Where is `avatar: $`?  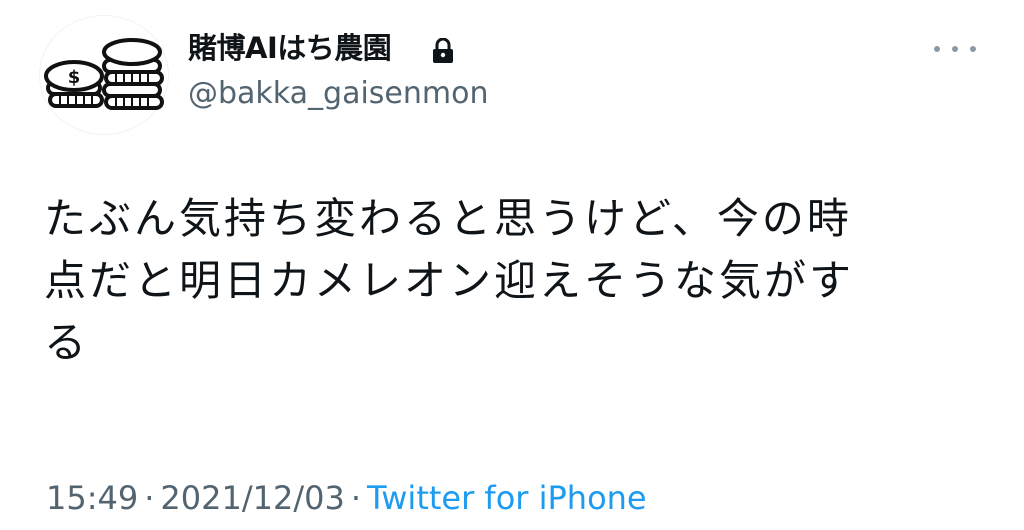 avatar: $ is located at coordinates (104, 75).